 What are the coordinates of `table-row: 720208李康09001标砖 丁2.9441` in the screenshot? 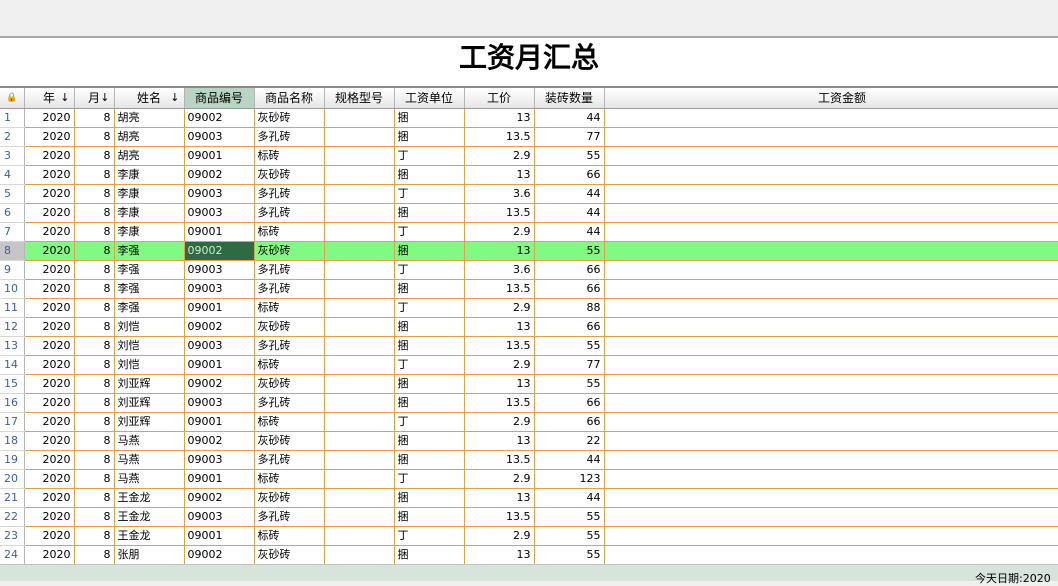 It's located at (529, 232).